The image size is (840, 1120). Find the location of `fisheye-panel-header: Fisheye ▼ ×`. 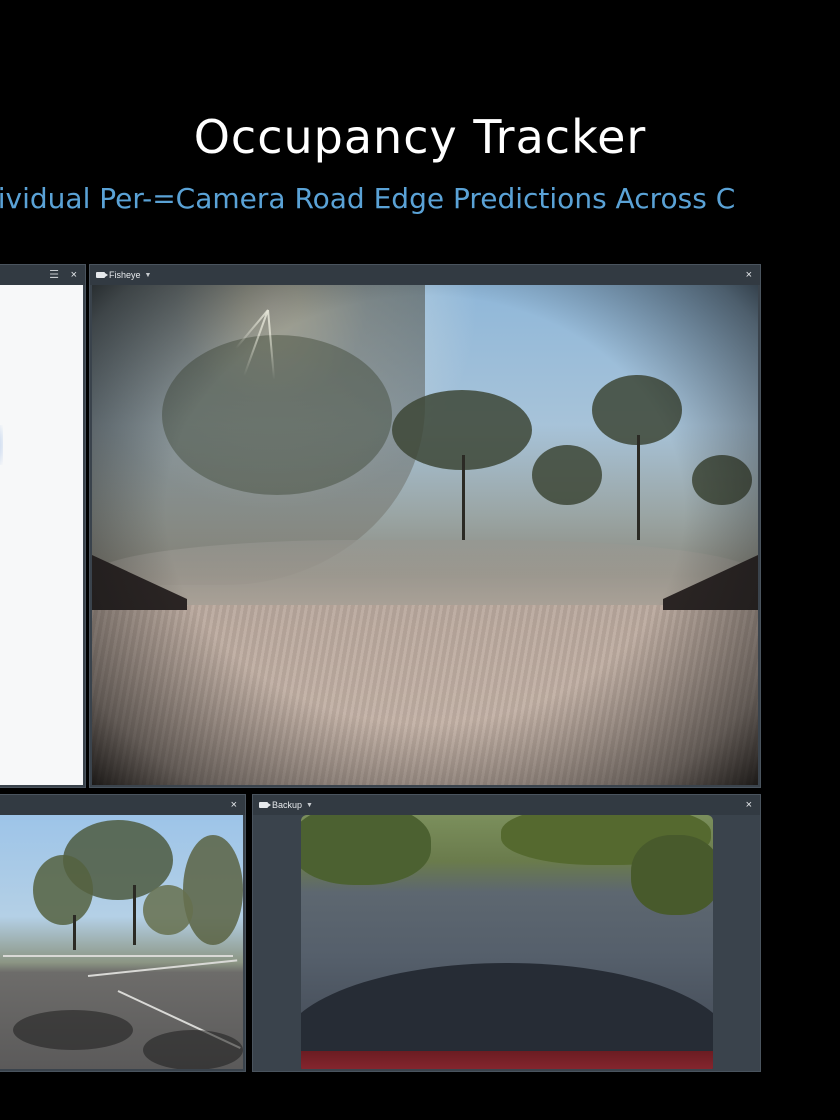

fisheye-panel-header: Fisheye ▼ × is located at coordinates (425, 275).